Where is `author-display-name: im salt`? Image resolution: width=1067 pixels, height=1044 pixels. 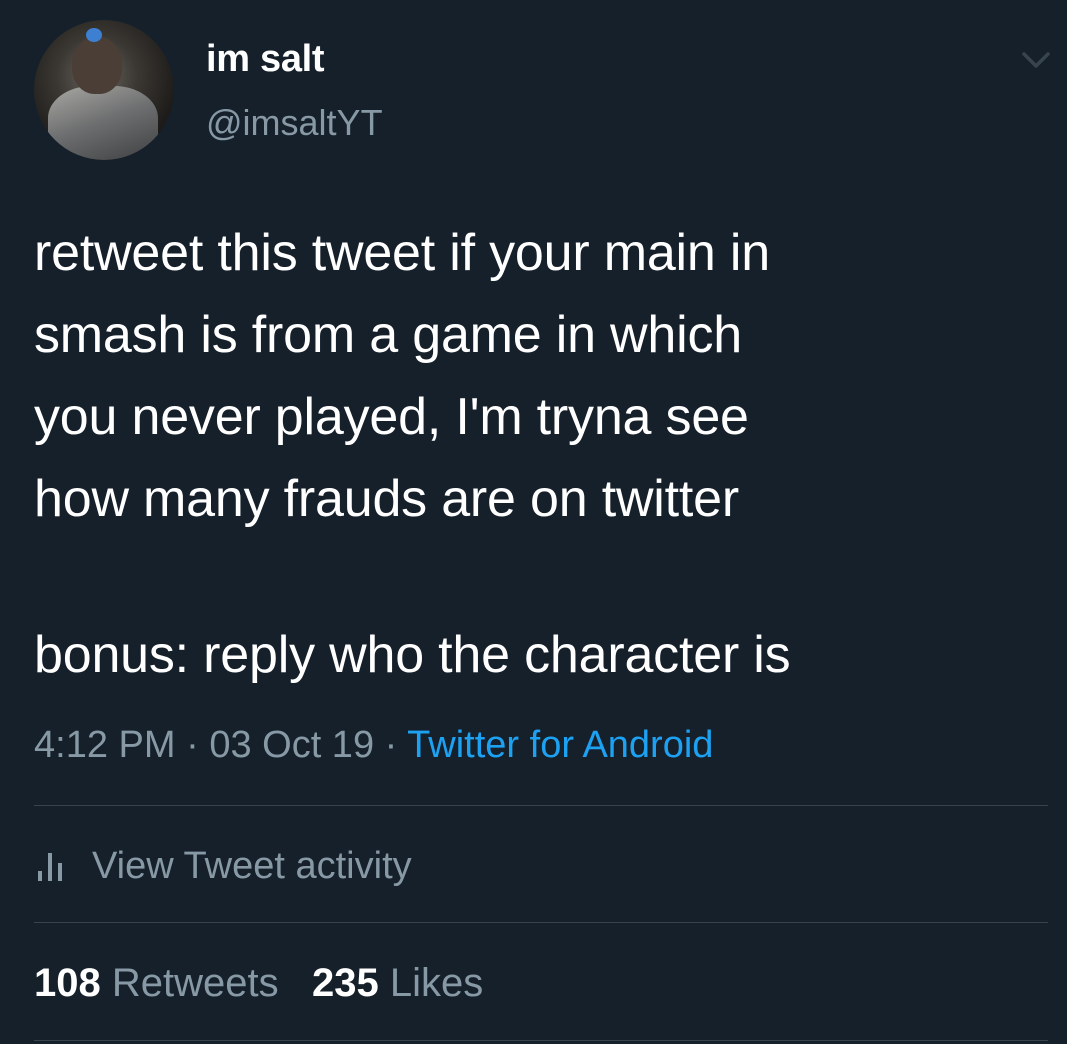
author-display-name: im salt is located at coordinates (265, 59).